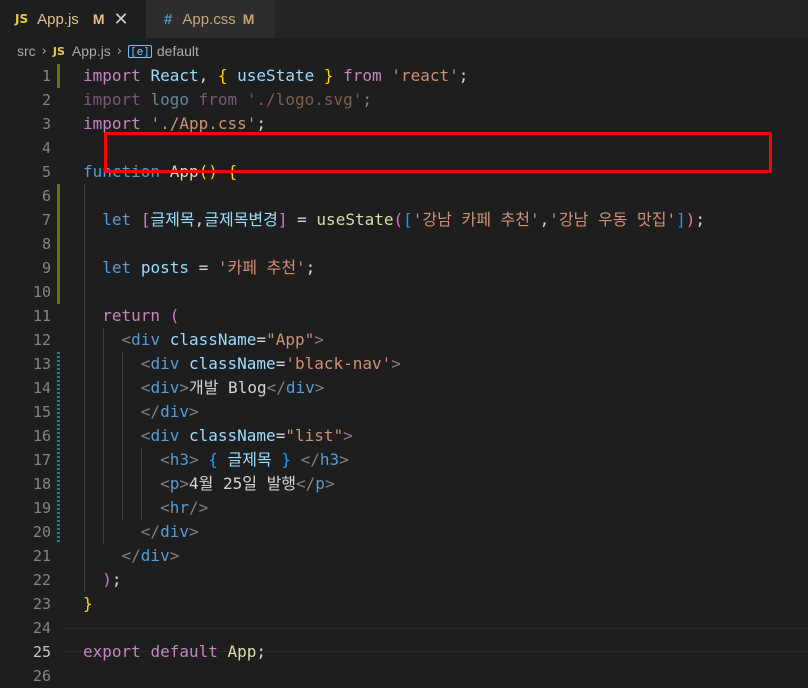  Describe the element at coordinates (203, 123) in the screenshot. I see `code-token: './App.css'` at that location.